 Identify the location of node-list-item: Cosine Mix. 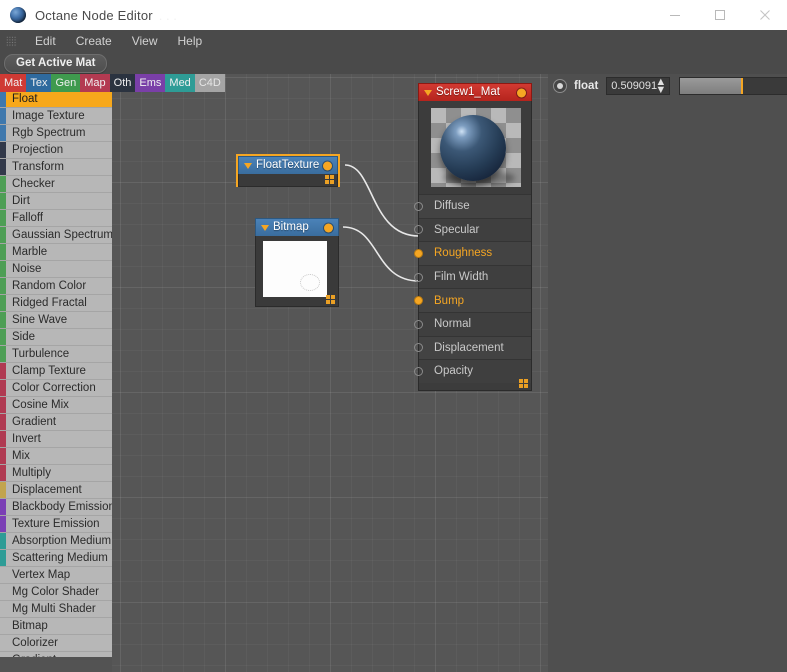
(56, 405).